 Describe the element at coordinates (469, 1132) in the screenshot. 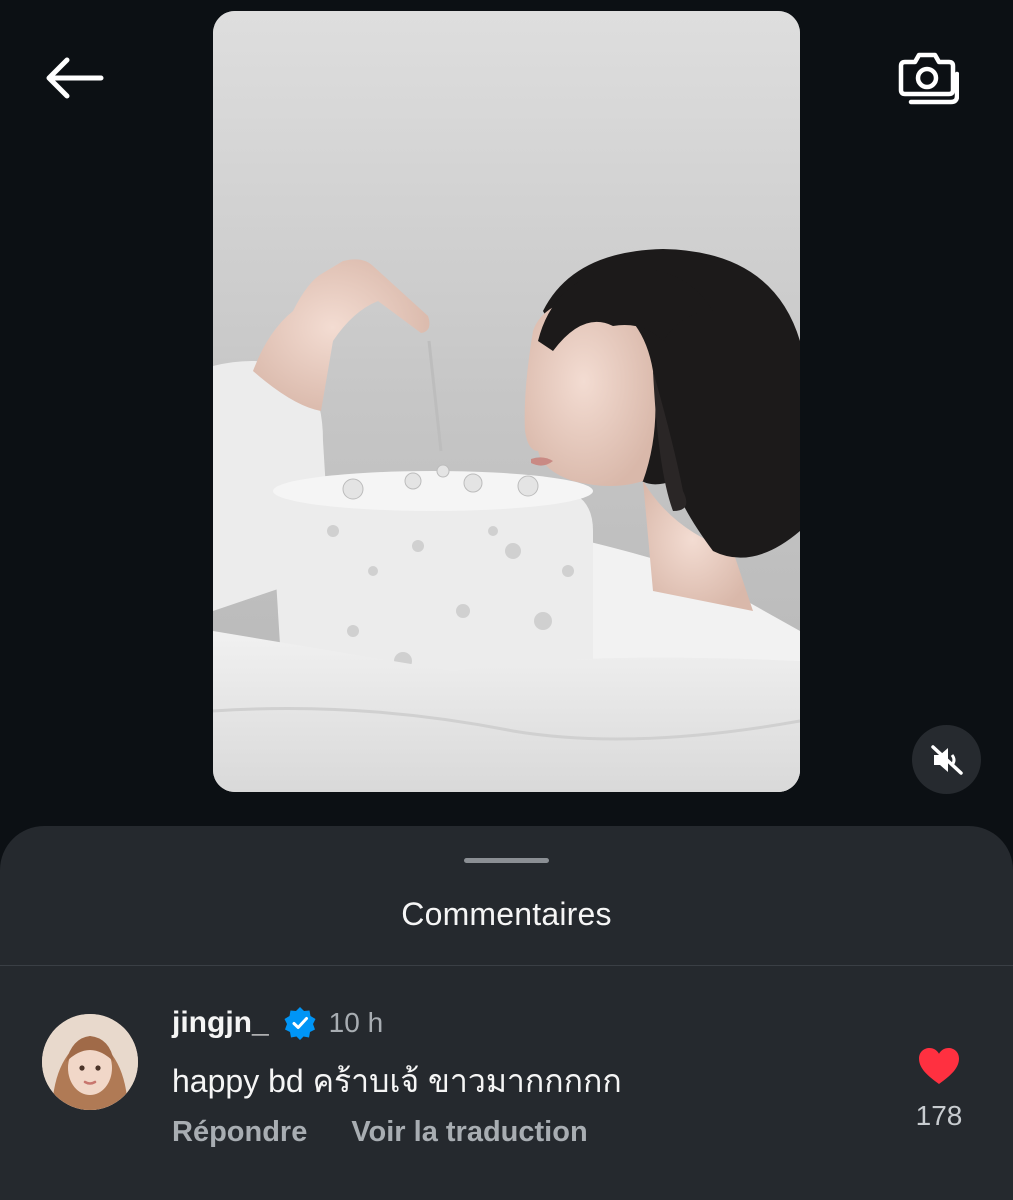

I see `translate-button: Voir la traduction` at that location.